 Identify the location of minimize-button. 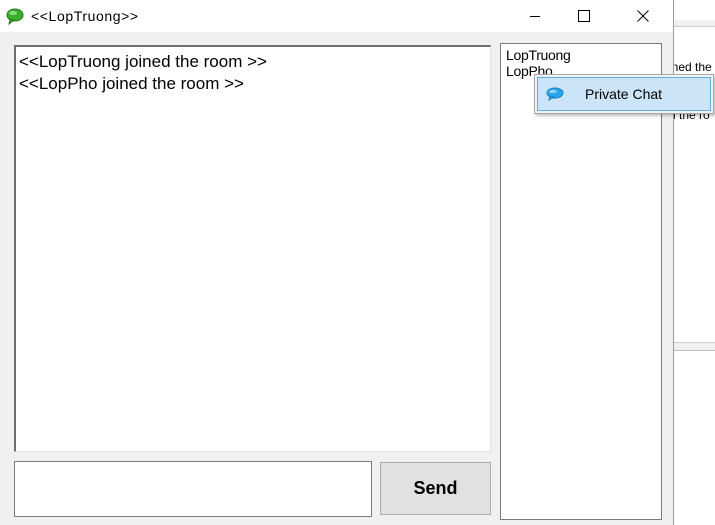
(535, 16).